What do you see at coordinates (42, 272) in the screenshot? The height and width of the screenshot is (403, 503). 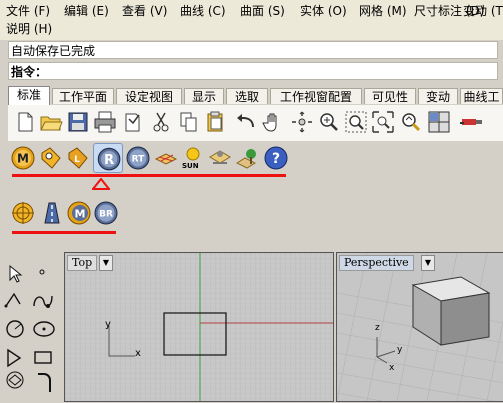 I see `point-icon` at bounding box center [42, 272].